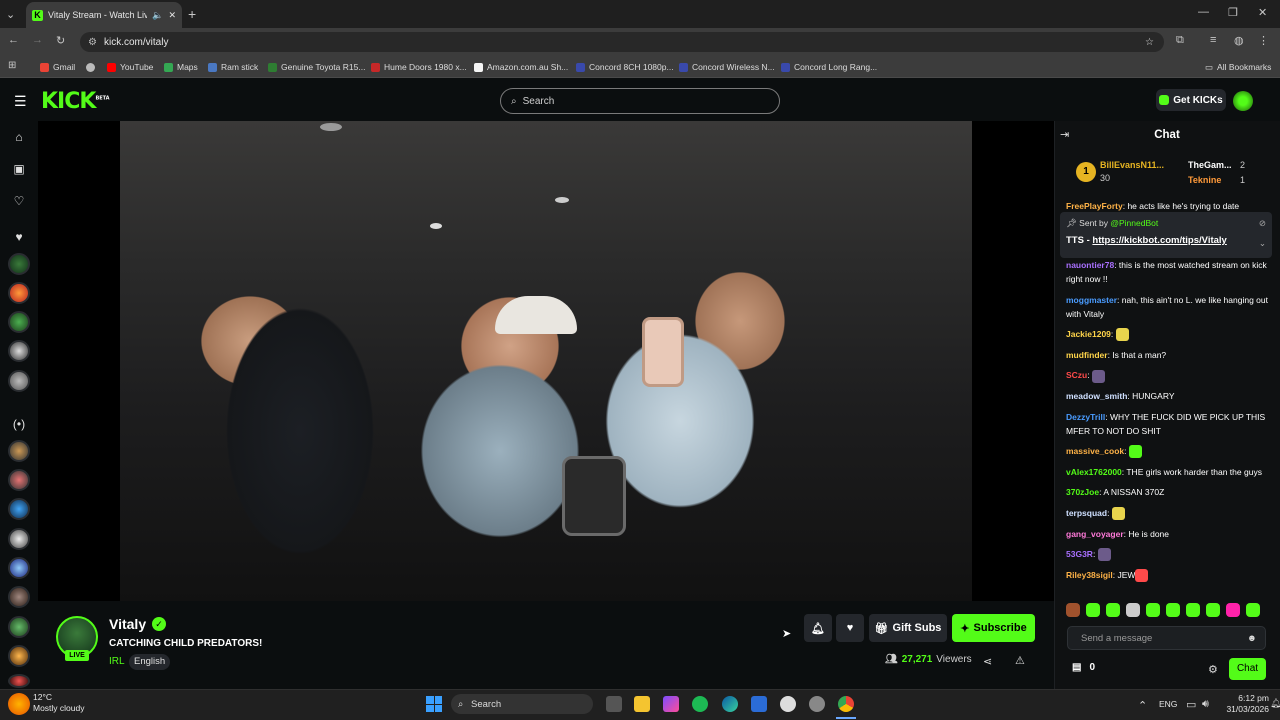 The width and height of the screenshot is (1280, 720). What do you see at coordinates (522, 704) in the screenshot?
I see `taskbar-search: ⌕ Search` at bounding box center [522, 704].